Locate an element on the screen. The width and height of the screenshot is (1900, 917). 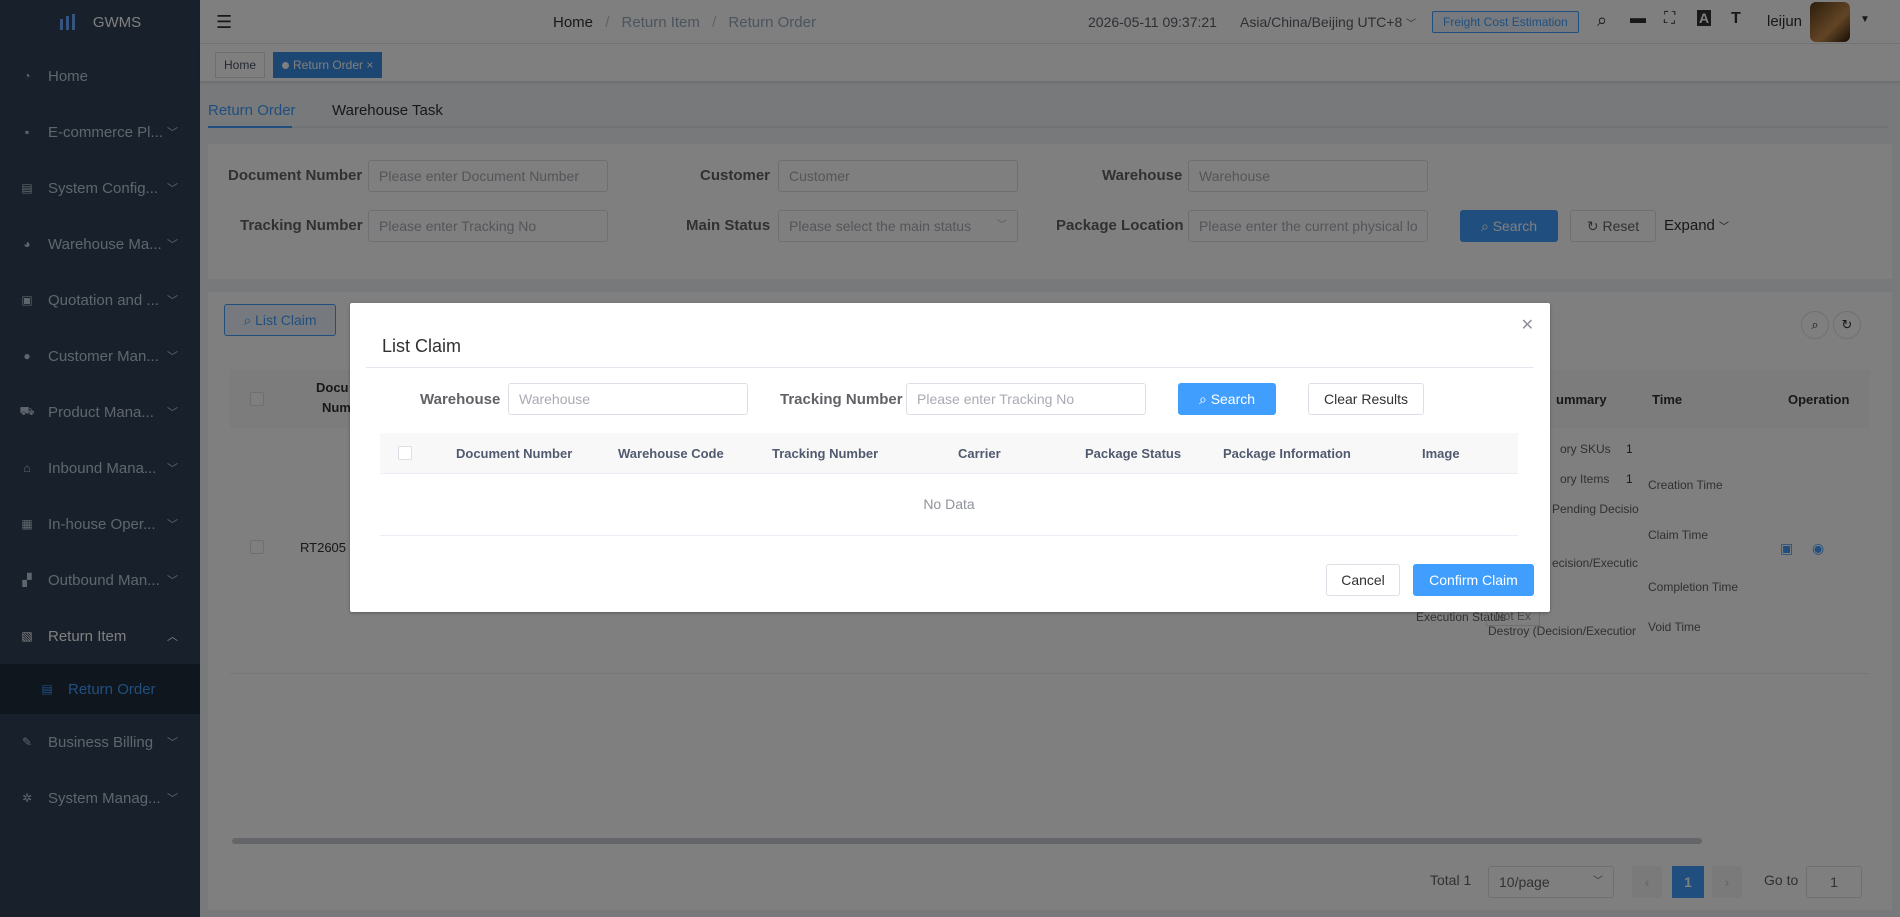
dialog-search-button: ⌕ Search is located at coordinates (1227, 399).